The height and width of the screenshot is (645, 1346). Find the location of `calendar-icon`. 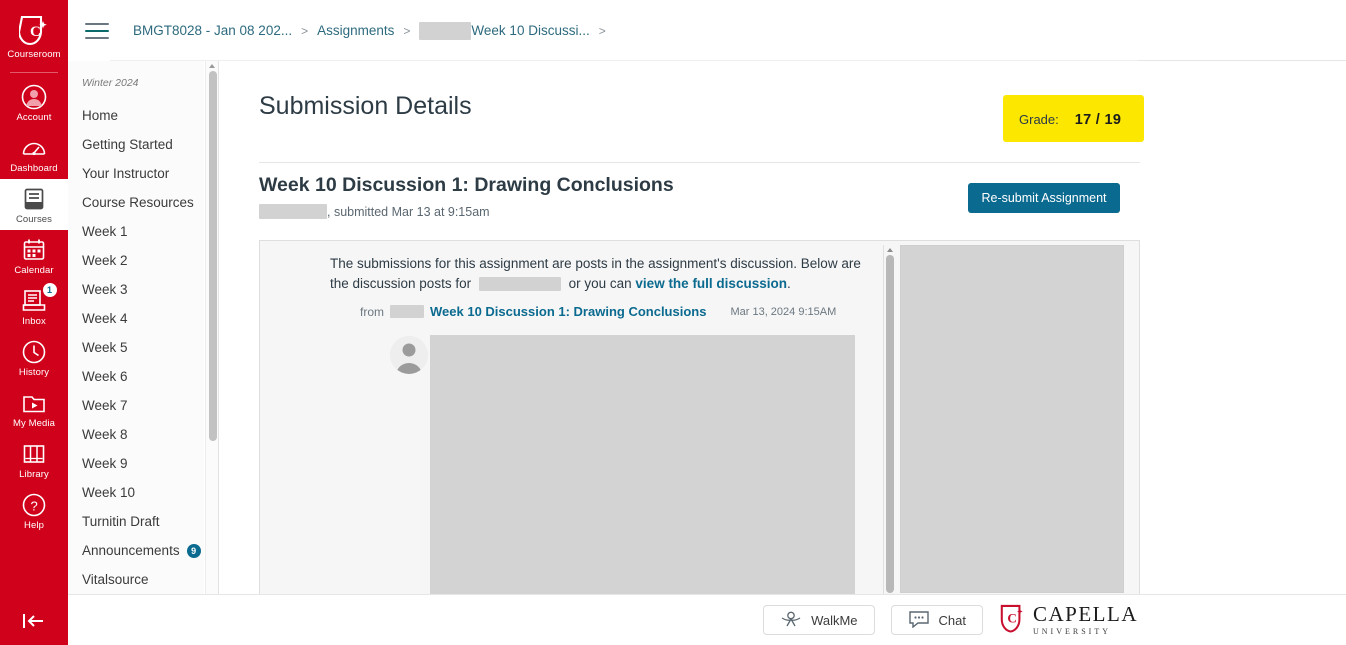

calendar-icon is located at coordinates (34, 249).